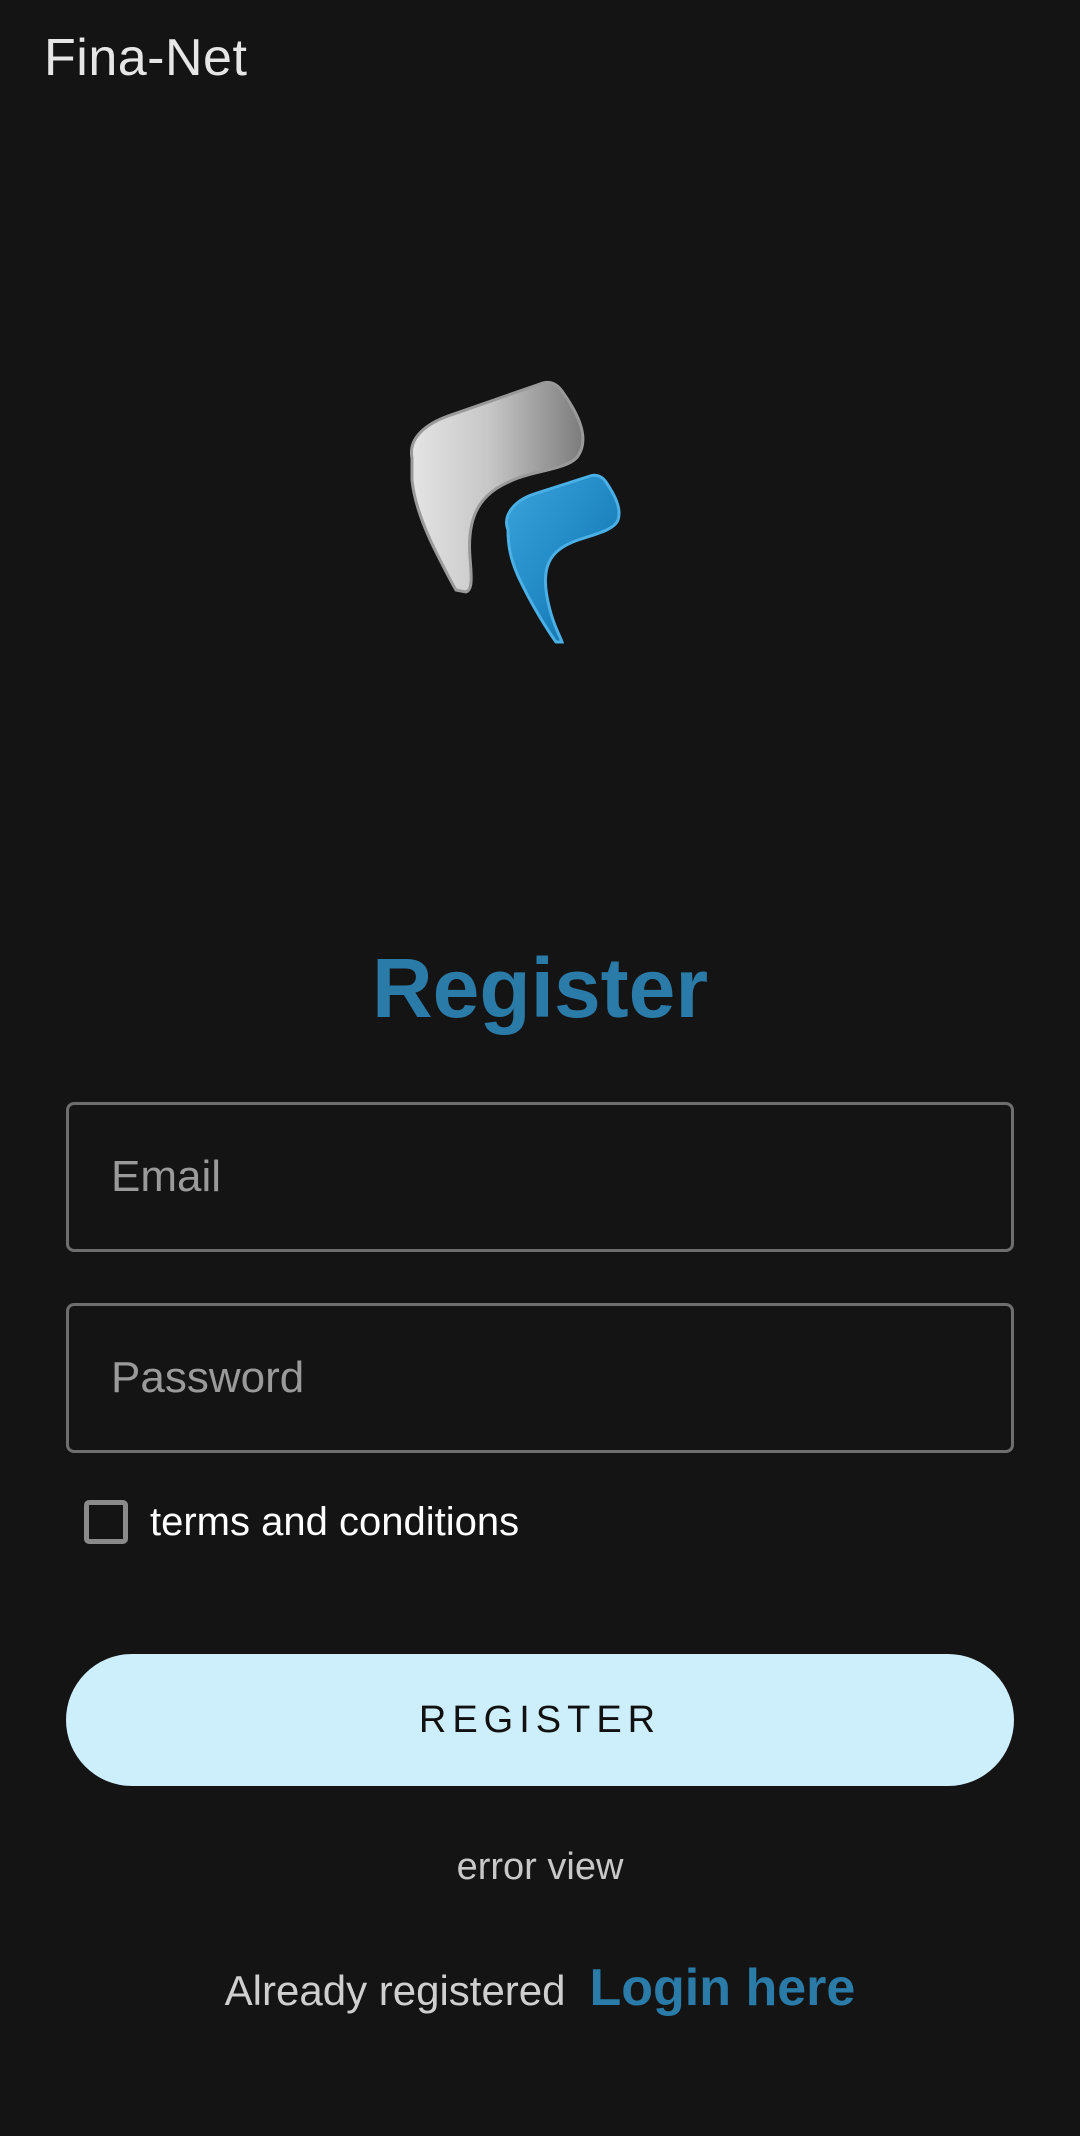  Describe the element at coordinates (520, 530) in the screenshot. I see `fina-net-logo-icon` at that location.